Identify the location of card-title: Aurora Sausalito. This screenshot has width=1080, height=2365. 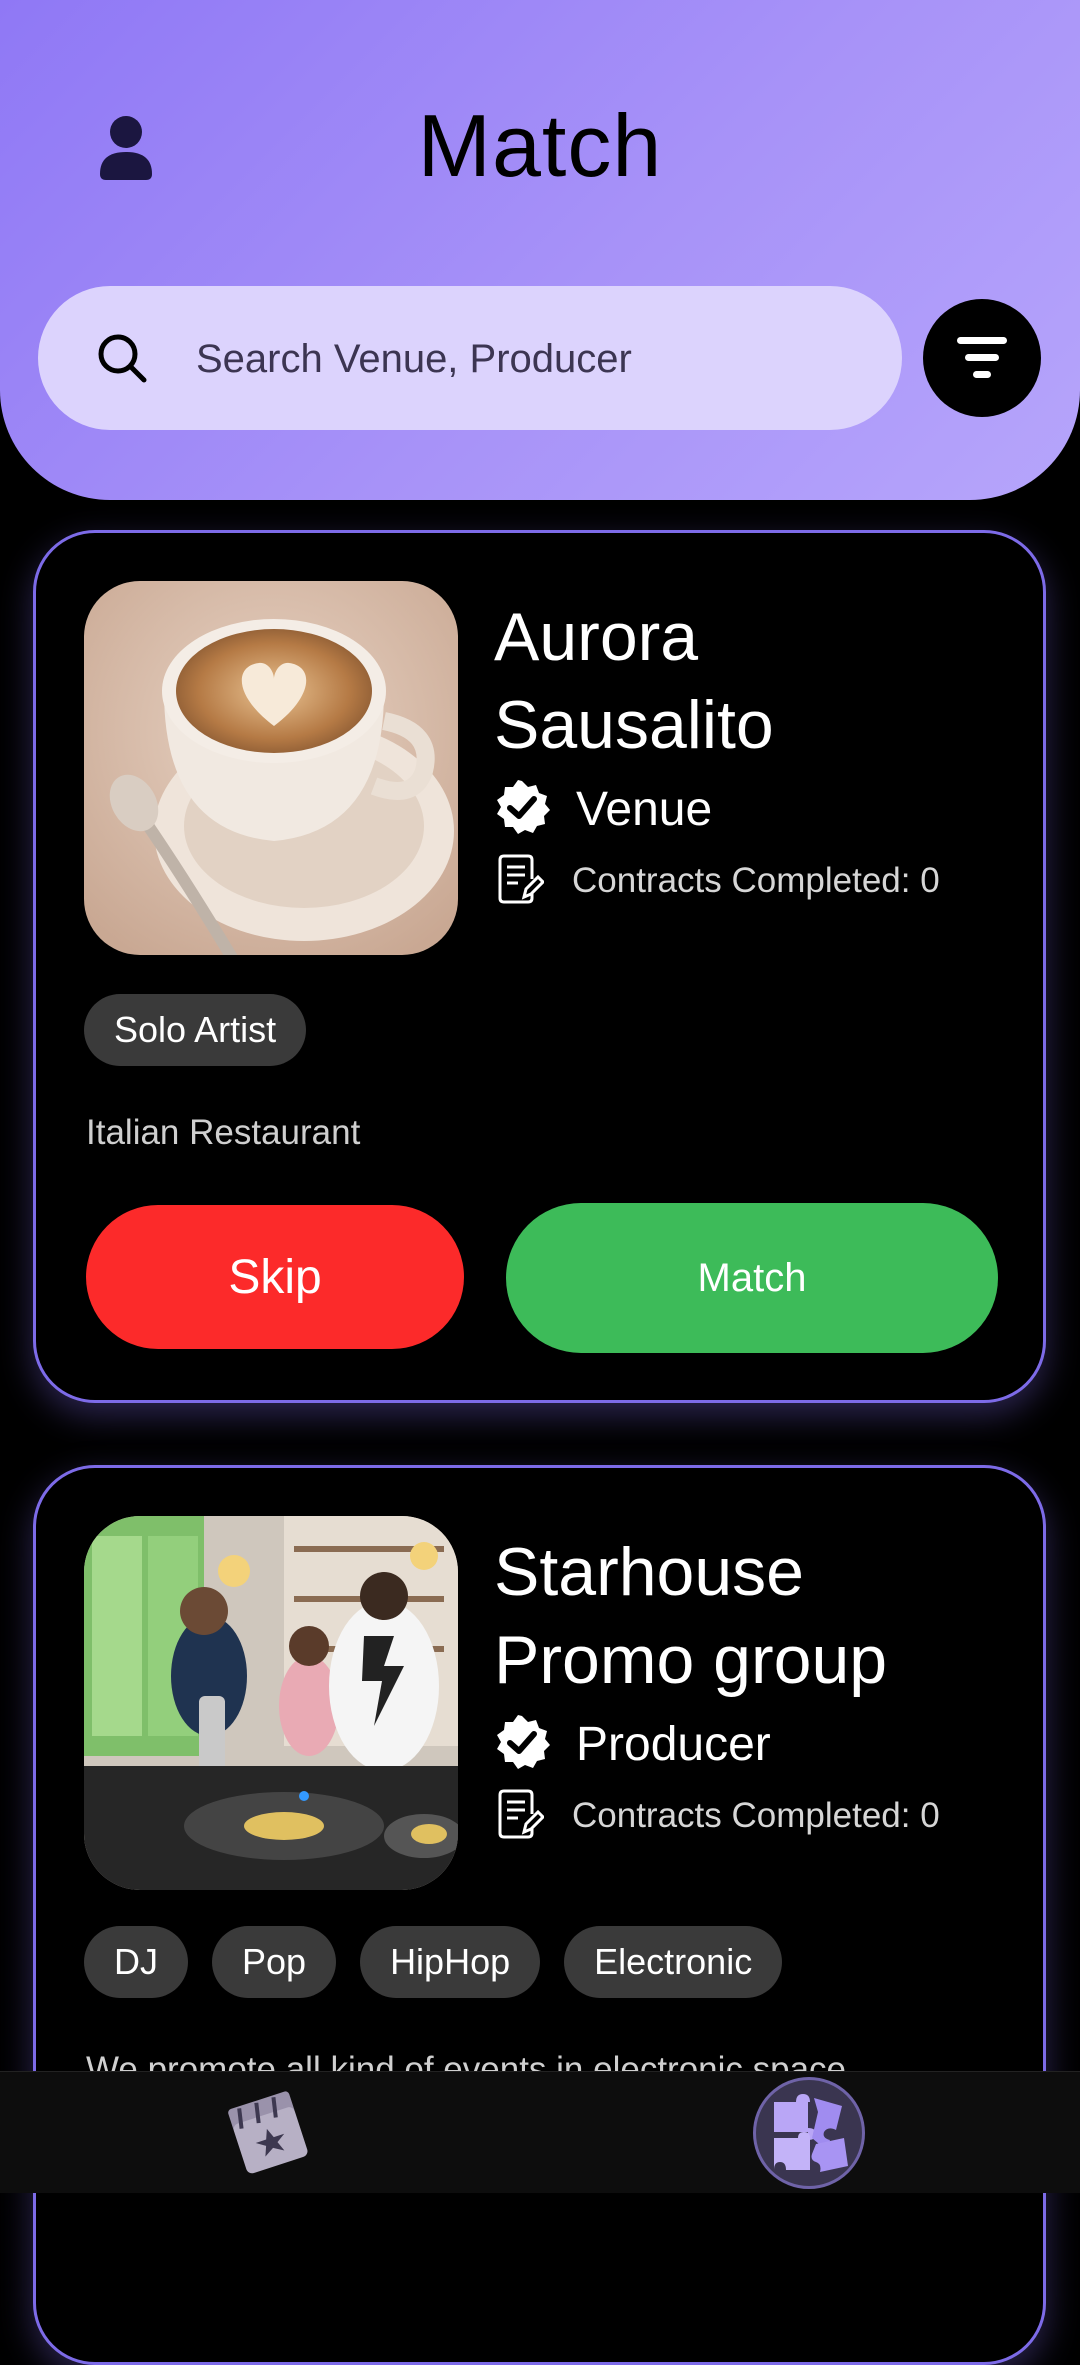
(634, 681).